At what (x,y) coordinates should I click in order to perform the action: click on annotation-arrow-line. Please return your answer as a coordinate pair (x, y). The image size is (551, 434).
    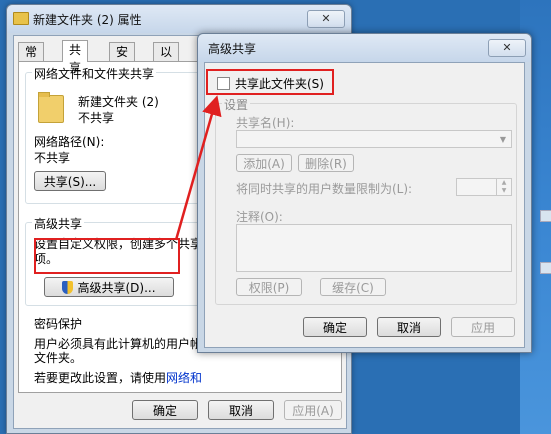
    Looking at the image, I should click on (198, 168).